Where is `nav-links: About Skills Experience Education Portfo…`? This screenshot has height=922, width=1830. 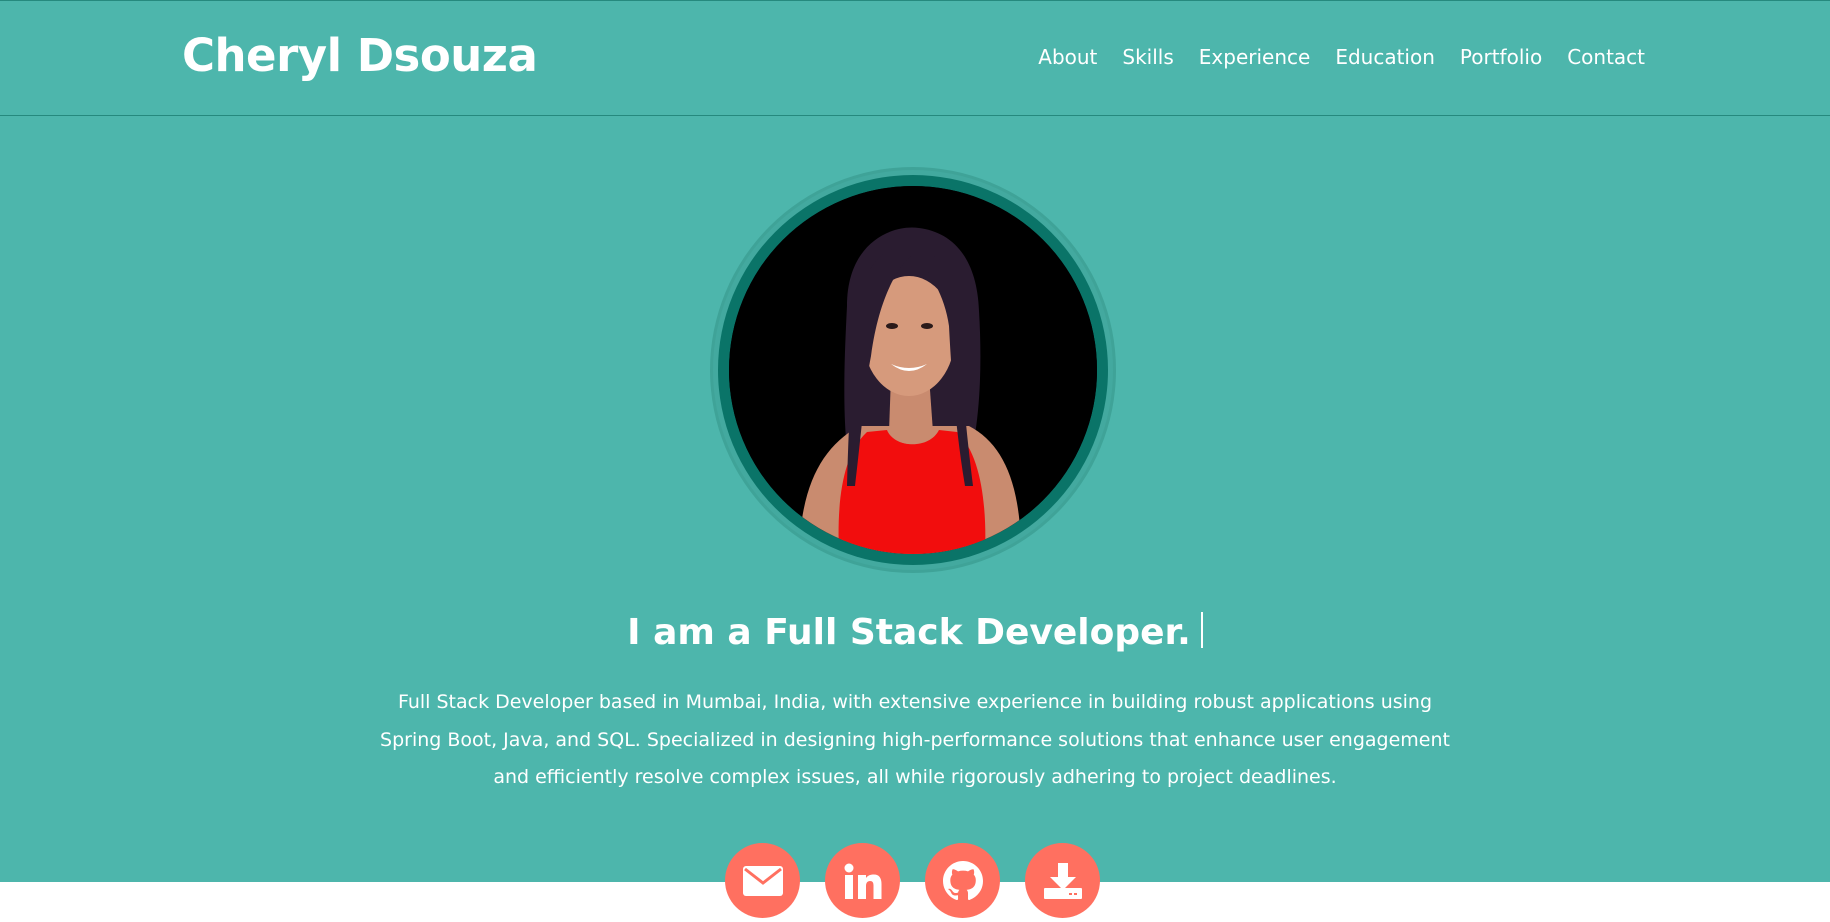 nav-links: About Skills Experience Education Portfo… is located at coordinates (1329, 57).